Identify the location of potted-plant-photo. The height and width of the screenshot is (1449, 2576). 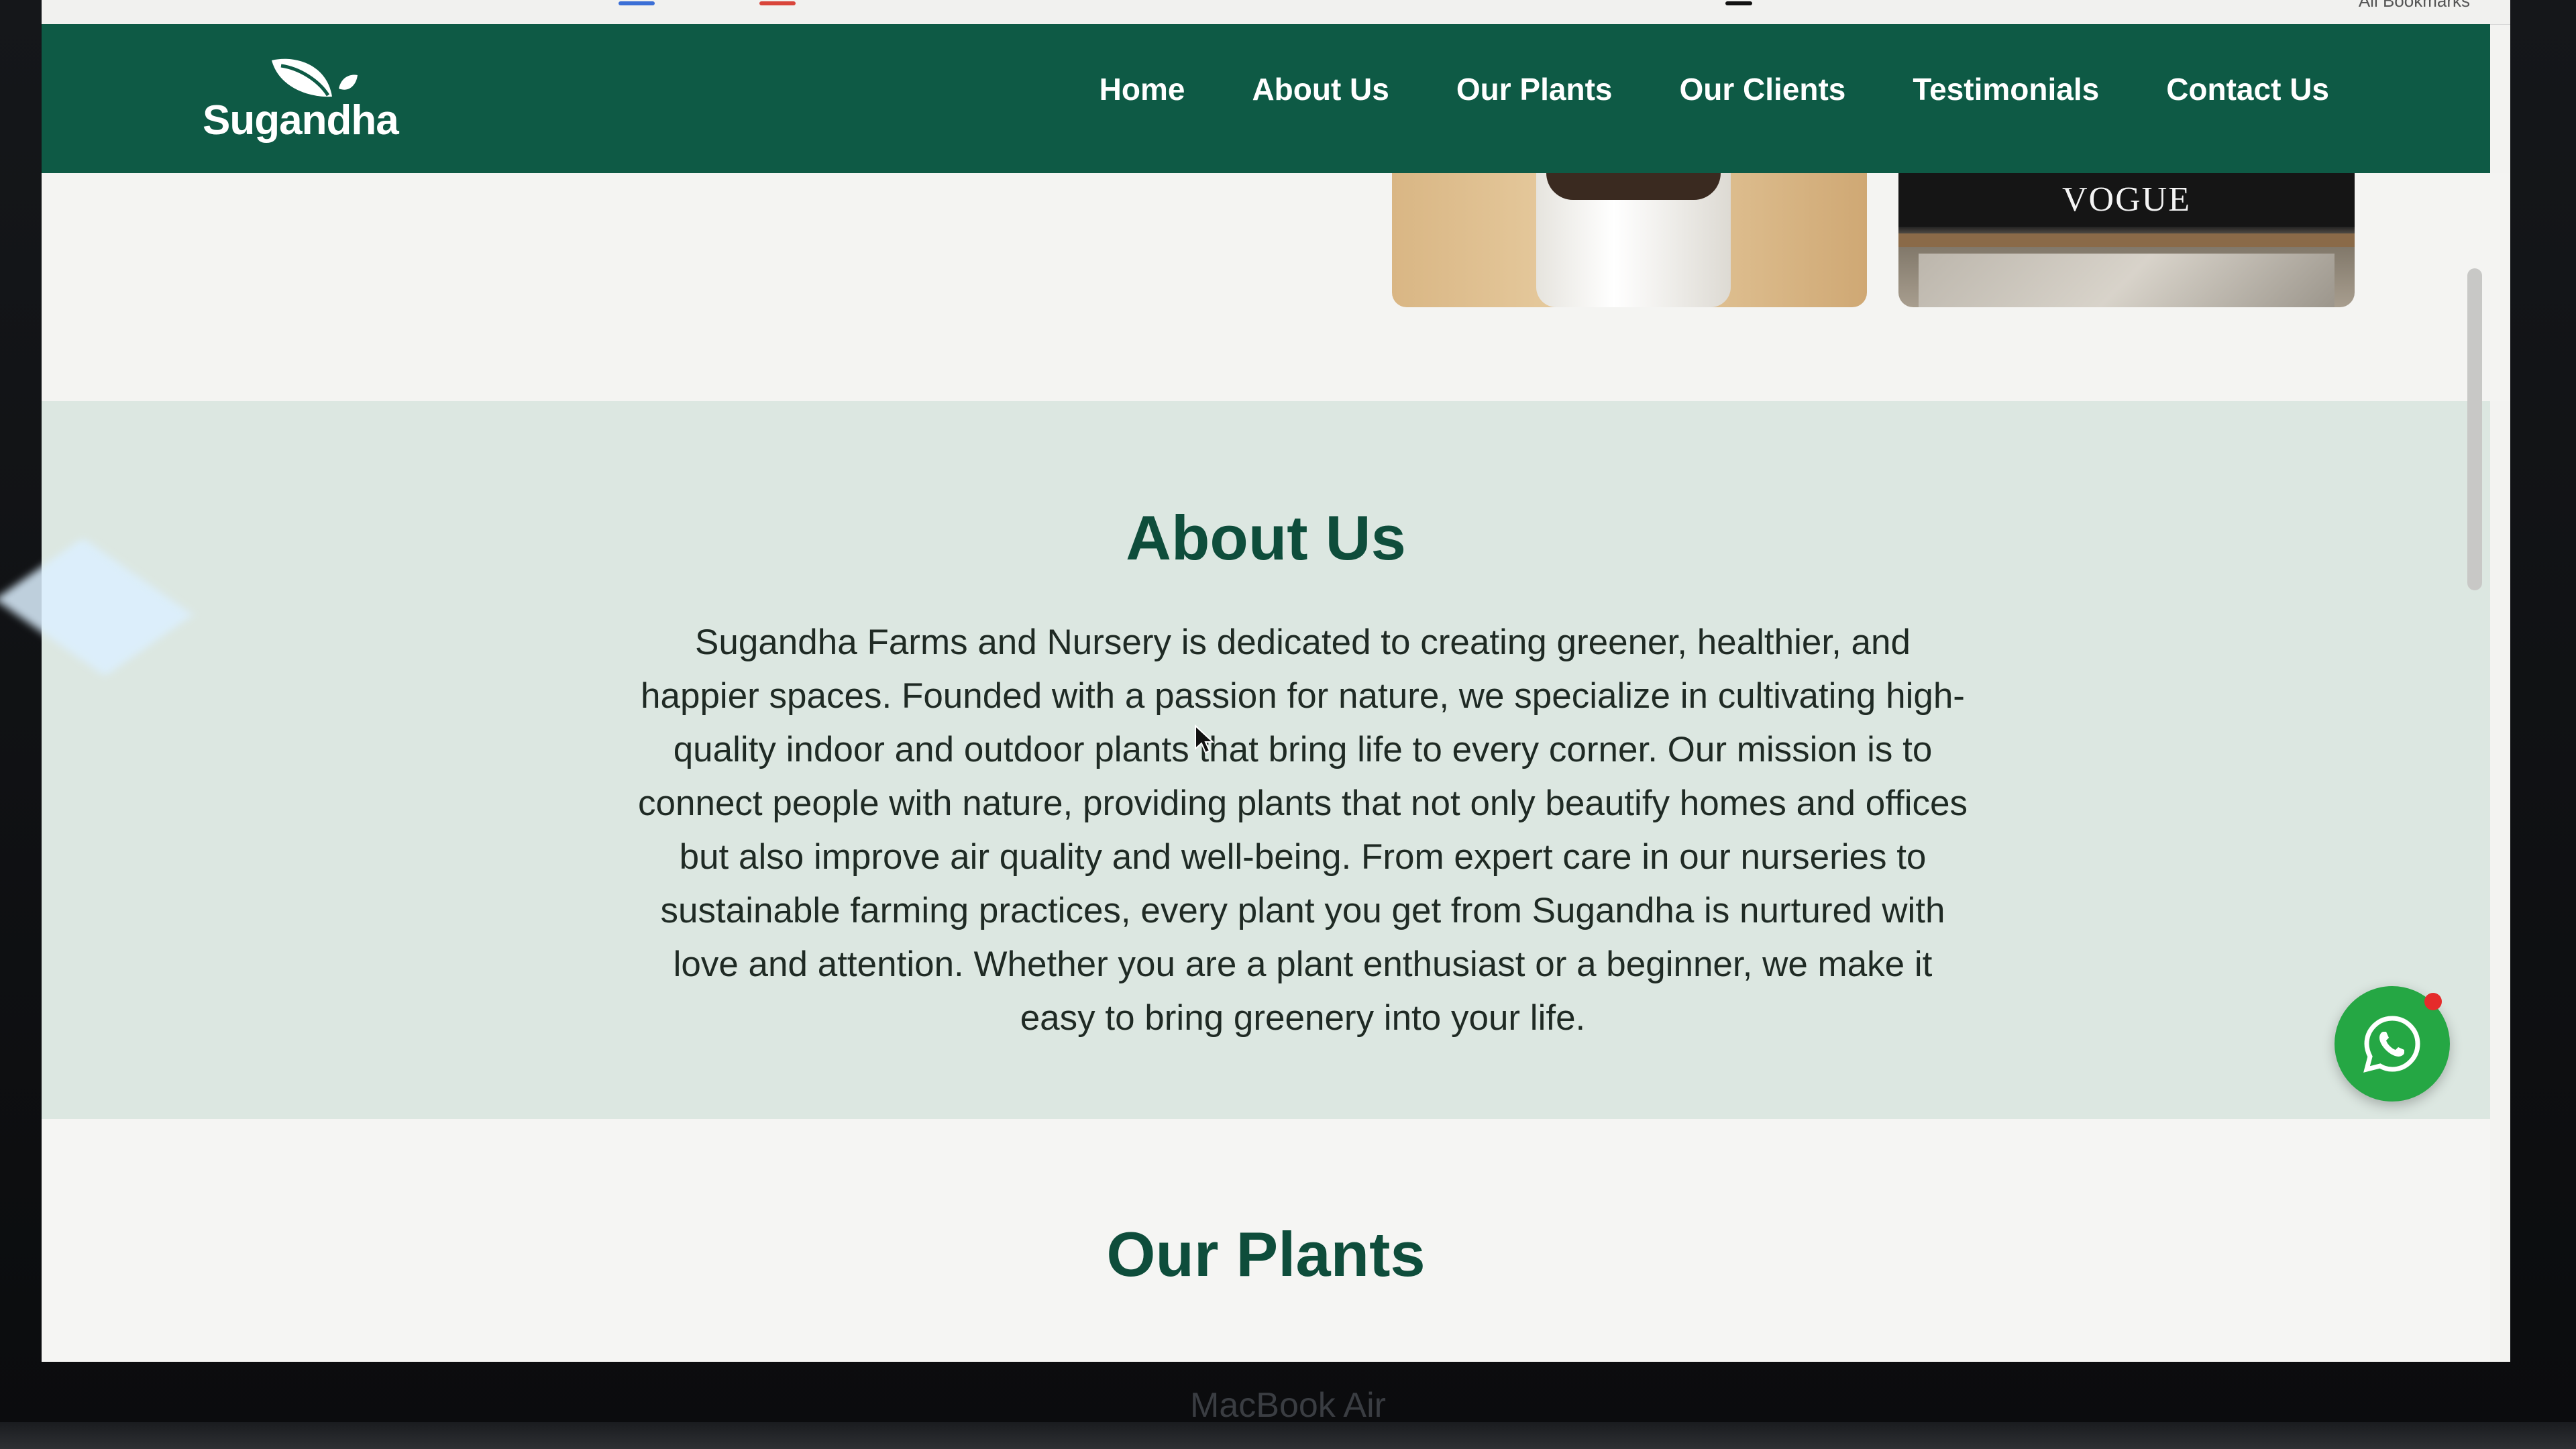
(1629, 240).